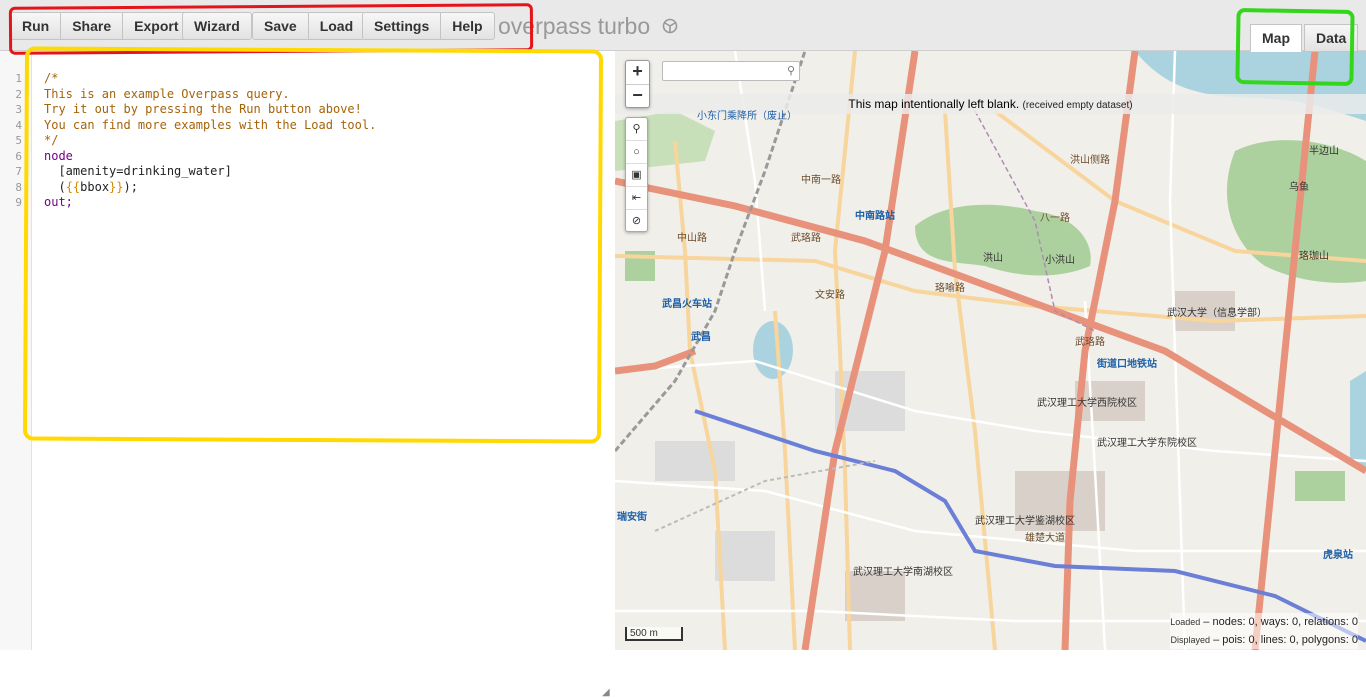  What do you see at coordinates (606, 692) in the screenshot?
I see `resize-handle-icon: ◢` at bounding box center [606, 692].